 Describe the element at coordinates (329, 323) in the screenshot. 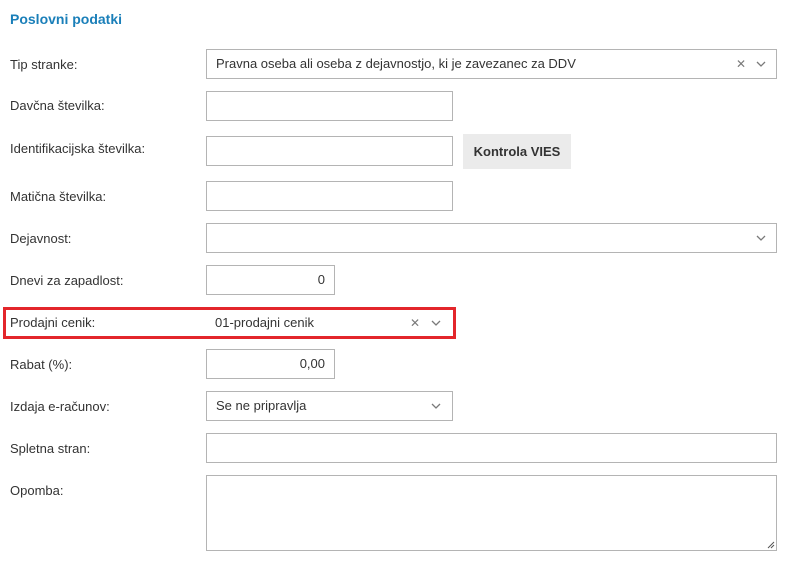

I see `prodajni-cenik-select: 01-prodajni cenik ✕` at that location.